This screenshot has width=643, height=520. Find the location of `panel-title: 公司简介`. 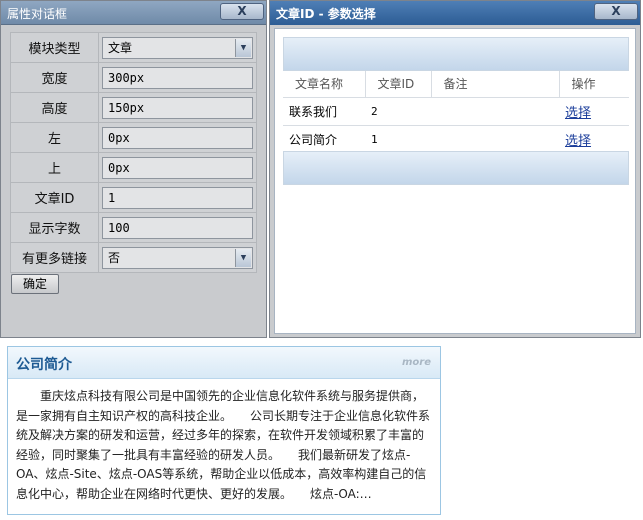

panel-title: 公司简介 is located at coordinates (44, 365).